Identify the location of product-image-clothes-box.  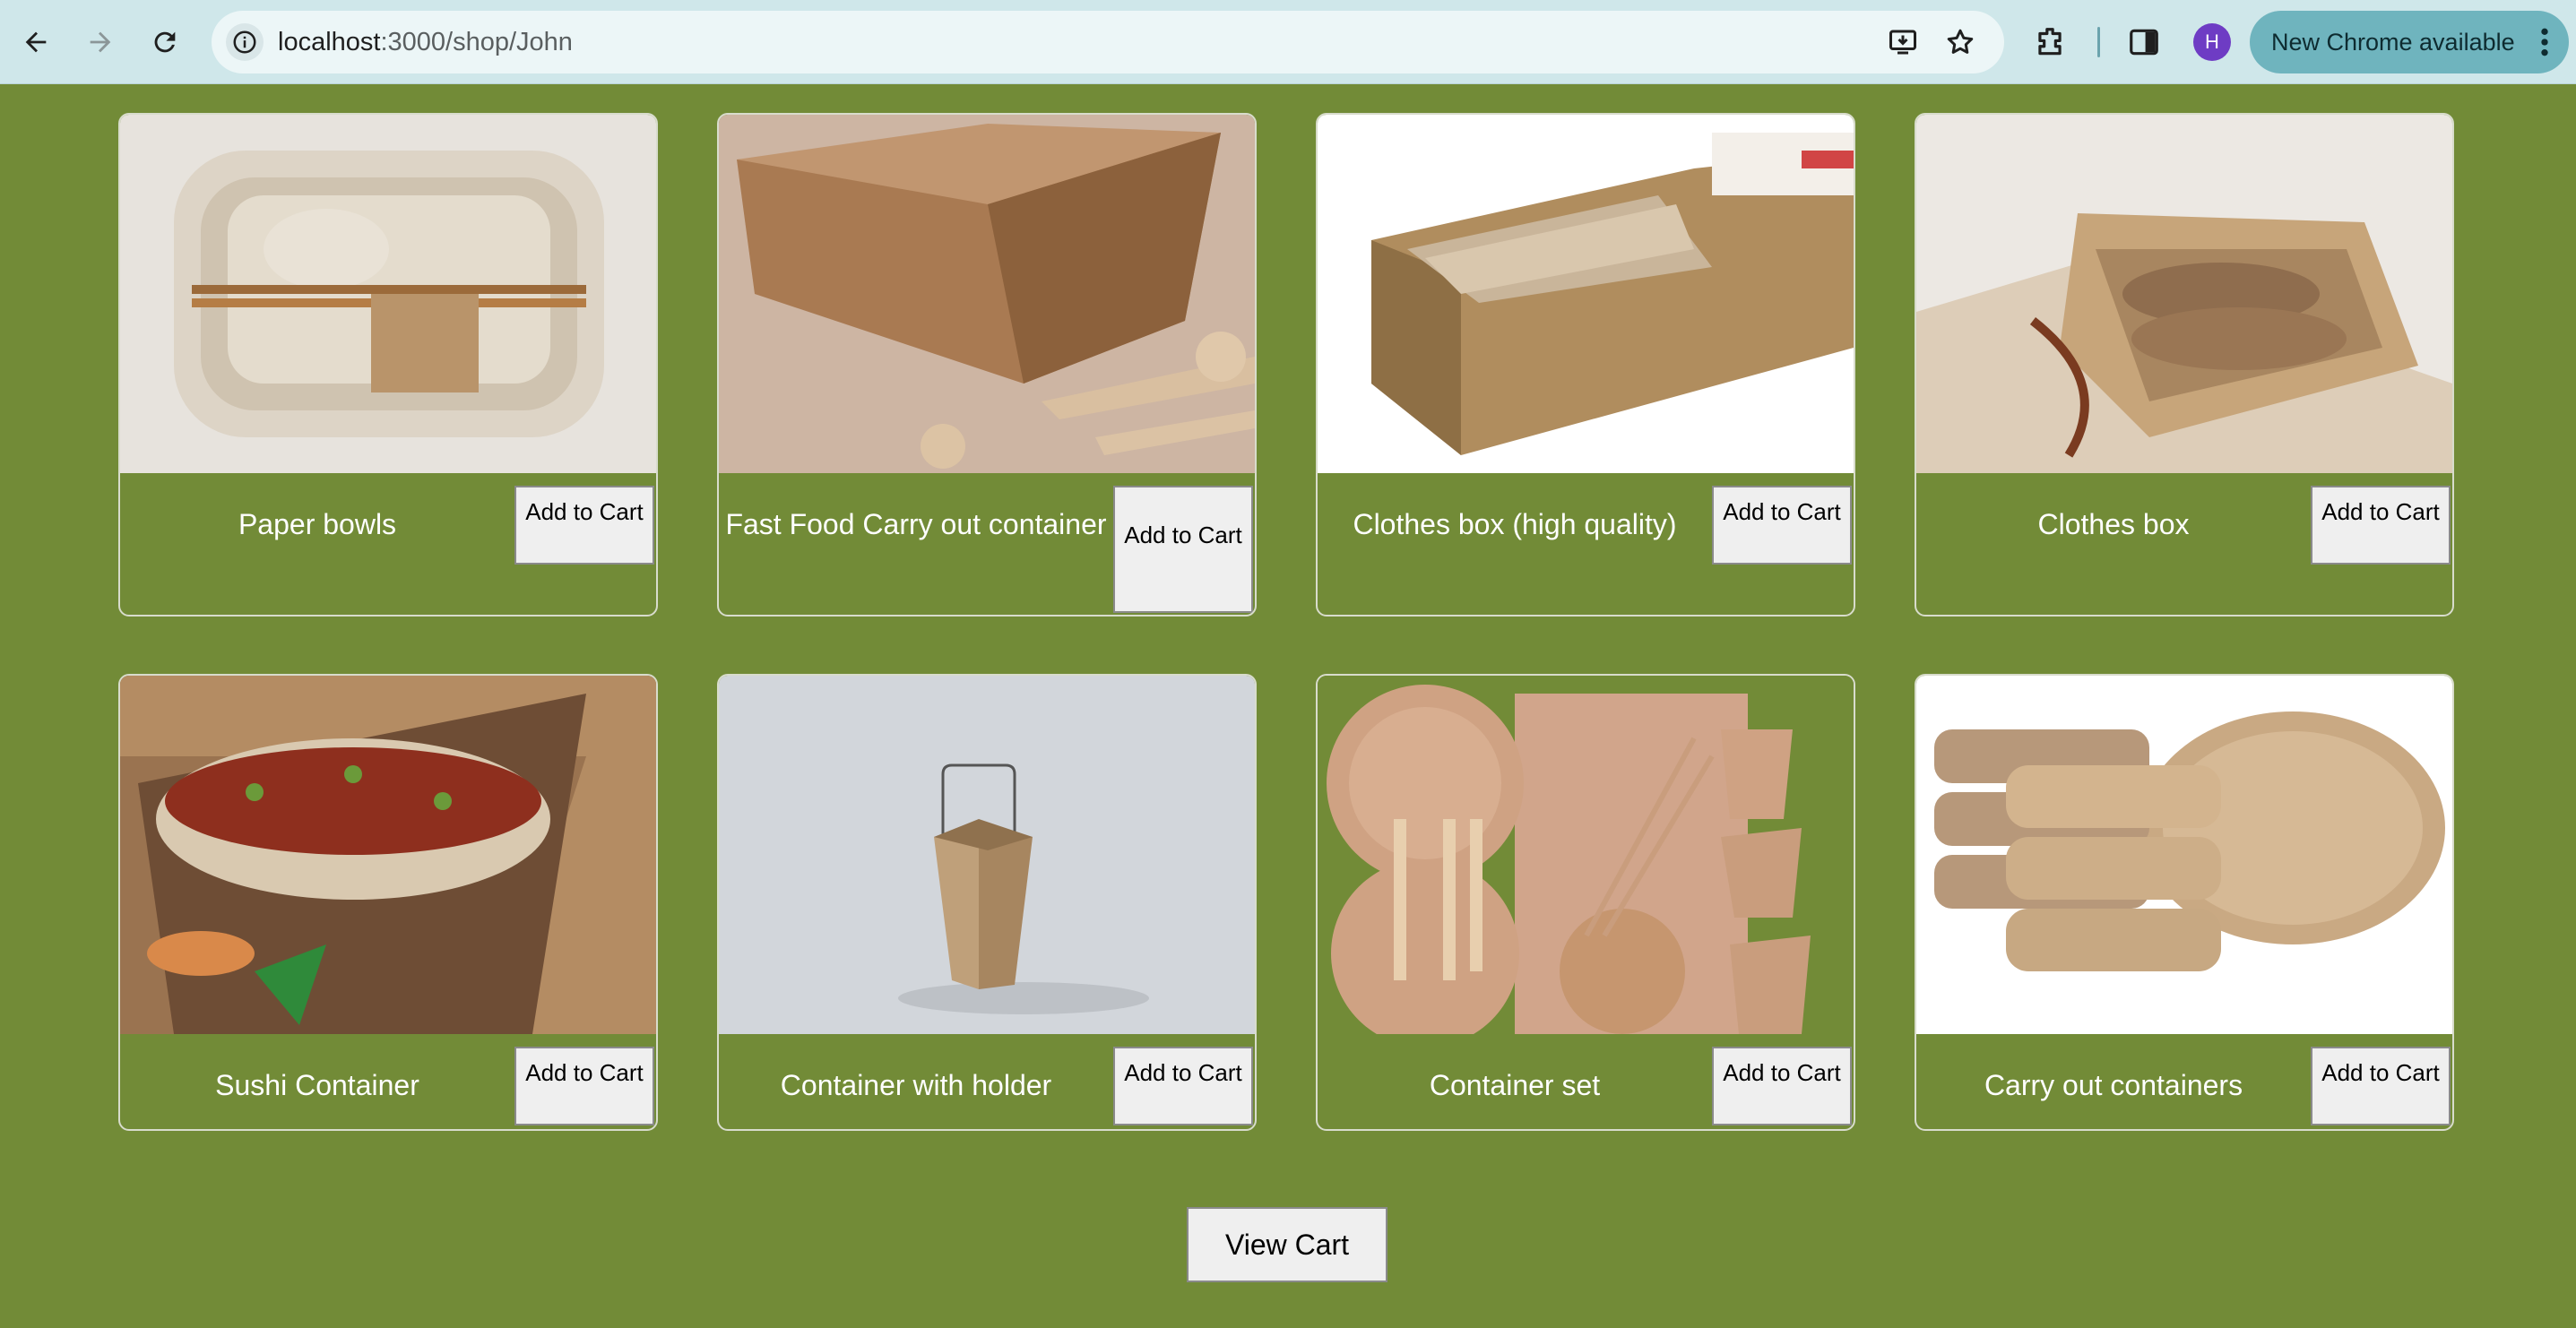
(2184, 294).